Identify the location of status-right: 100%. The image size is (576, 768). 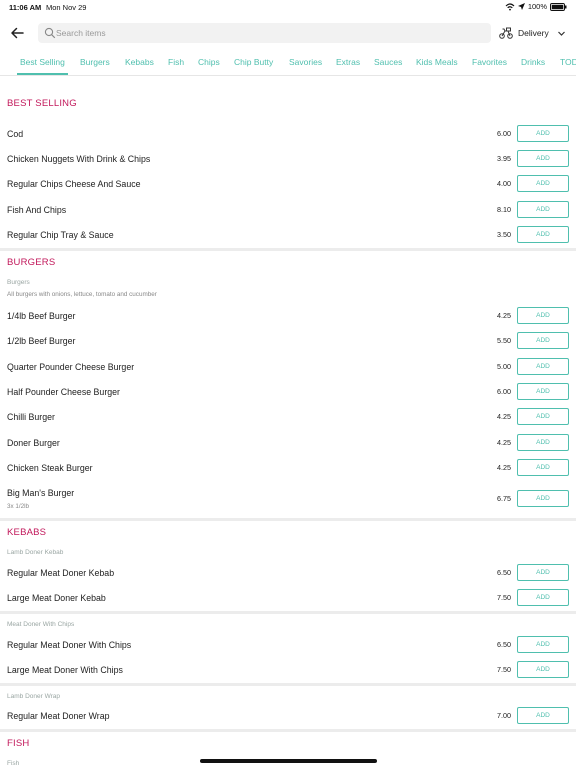
(536, 6).